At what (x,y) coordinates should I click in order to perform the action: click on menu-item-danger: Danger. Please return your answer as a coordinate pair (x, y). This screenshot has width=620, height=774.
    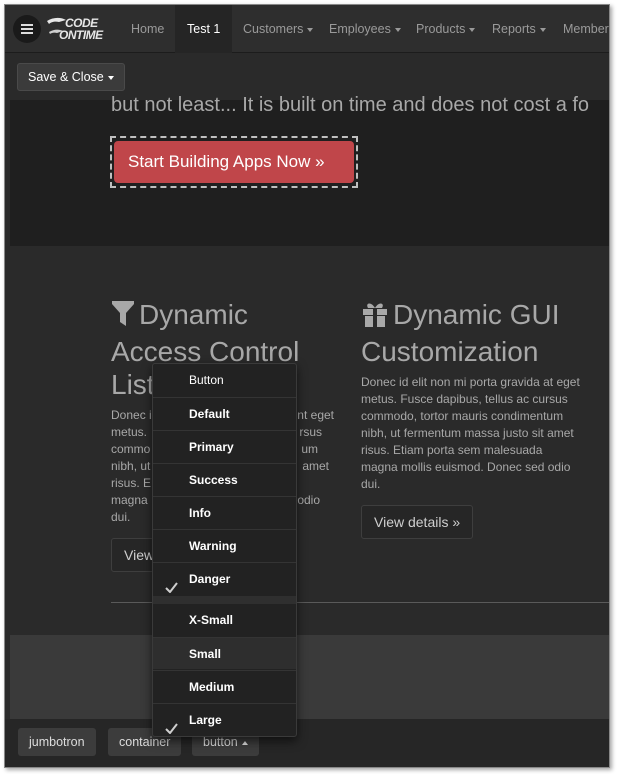
    Looking at the image, I should click on (224, 578).